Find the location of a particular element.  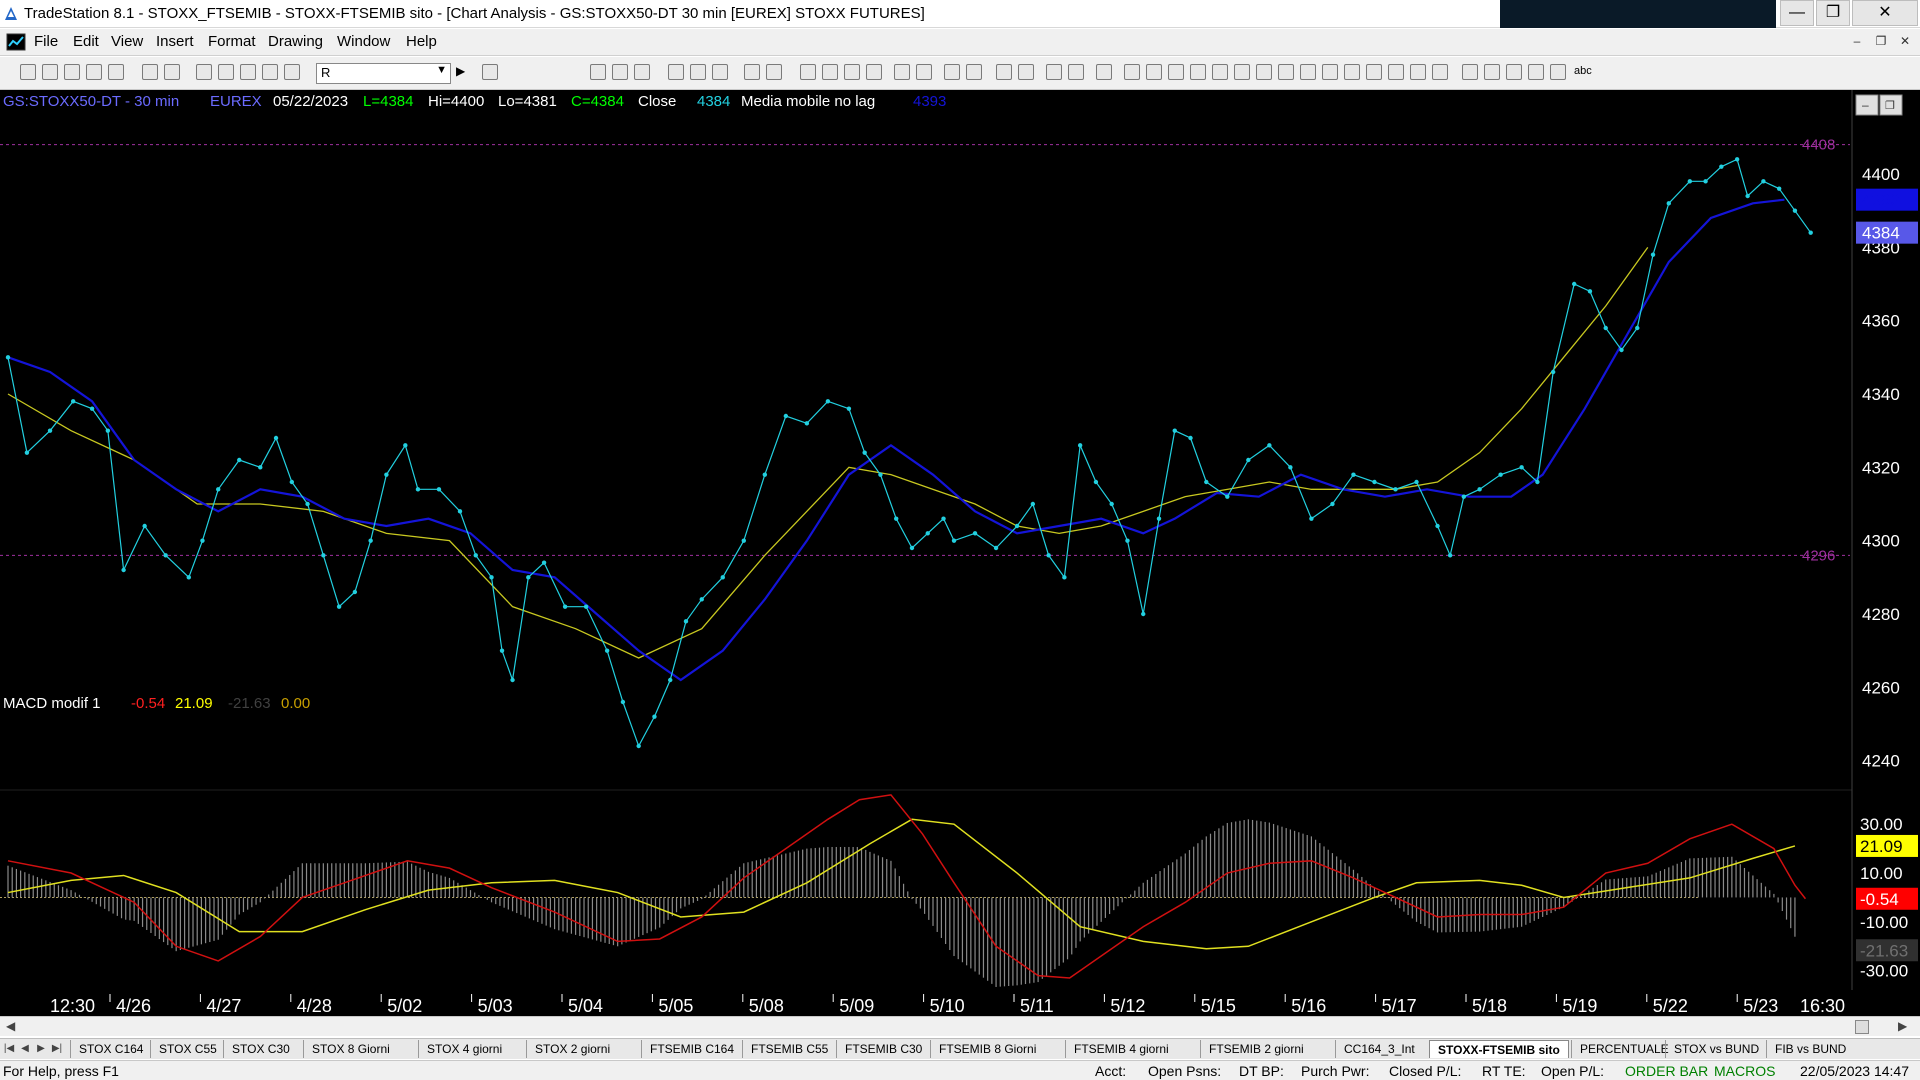

vertical-lines-icon is located at coordinates (1154, 72).